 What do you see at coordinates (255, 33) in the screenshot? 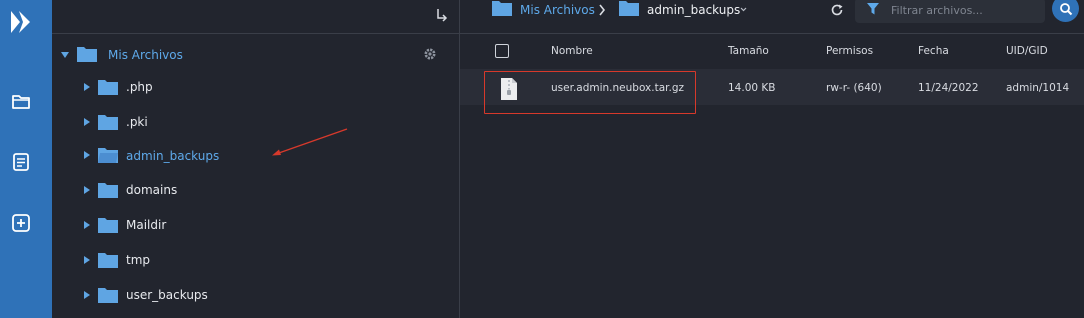
I see `tree-header-divider` at bounding box center [255, 33].